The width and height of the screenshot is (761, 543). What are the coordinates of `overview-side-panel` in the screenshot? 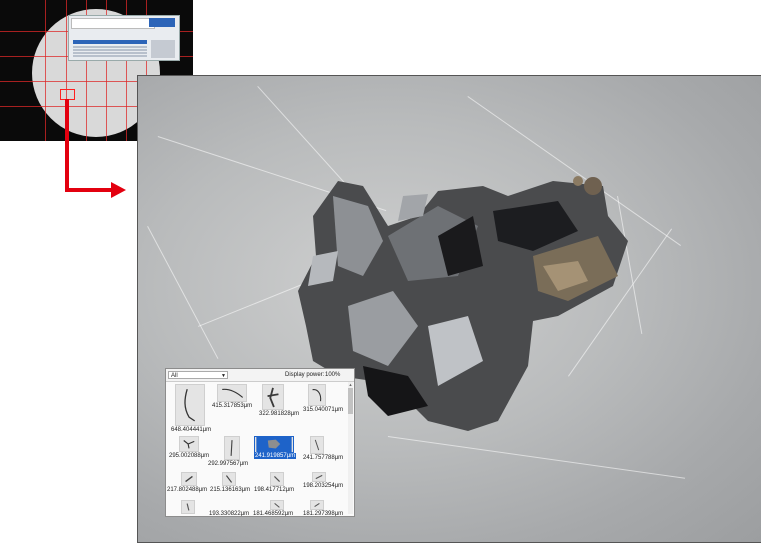 It's located at (163, 49).